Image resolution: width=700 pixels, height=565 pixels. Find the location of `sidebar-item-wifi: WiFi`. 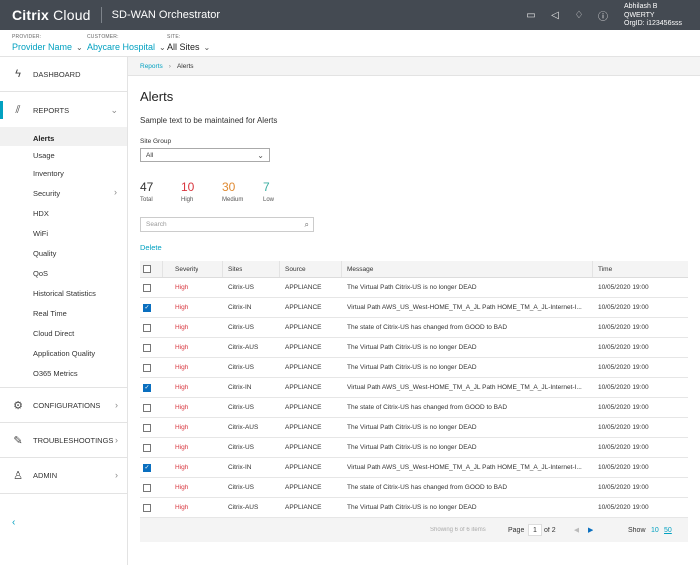

sidebar-item-wifi: WiFi is located at coordinates (78, 233).